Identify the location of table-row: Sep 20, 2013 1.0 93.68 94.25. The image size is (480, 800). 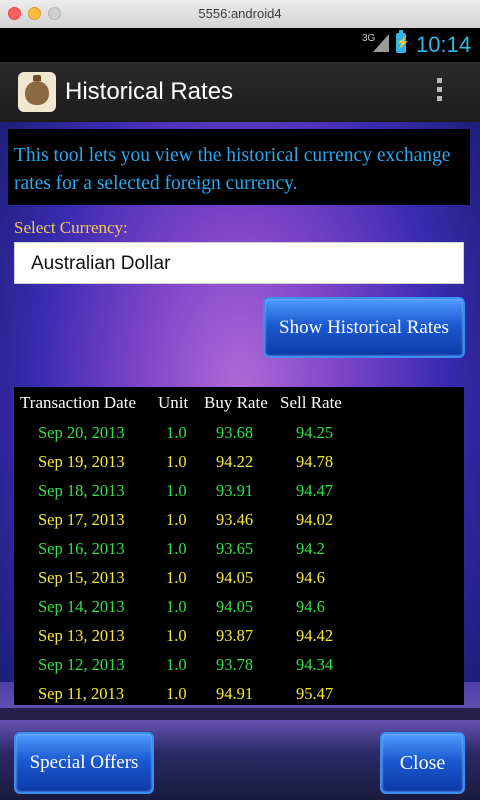
(239, 433).